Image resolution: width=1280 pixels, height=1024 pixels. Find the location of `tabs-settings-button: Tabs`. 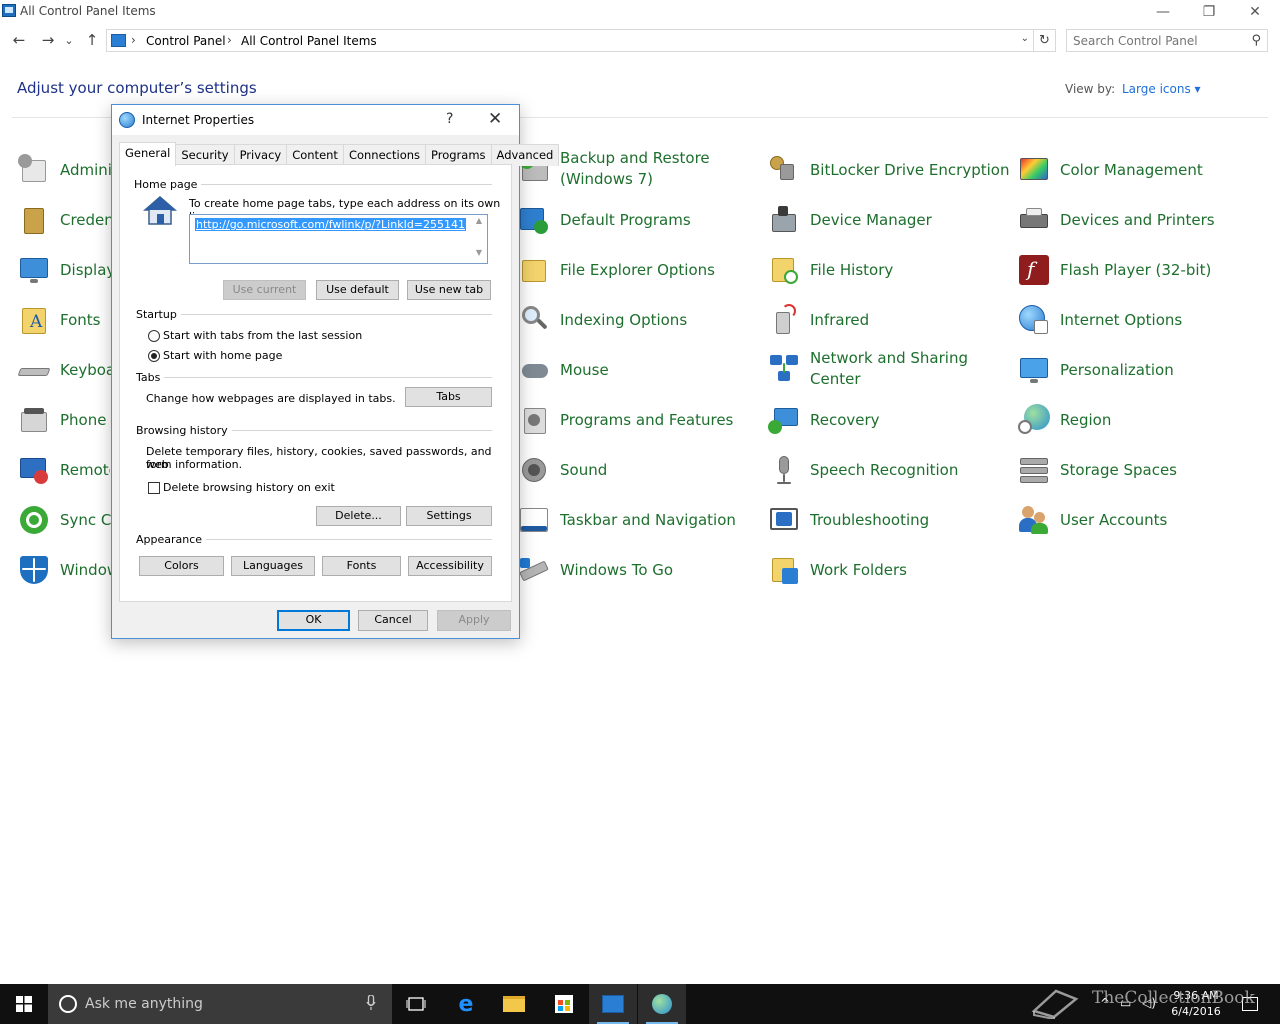

tabs-settings-button: Tabs is located at coordinates (448, 397).